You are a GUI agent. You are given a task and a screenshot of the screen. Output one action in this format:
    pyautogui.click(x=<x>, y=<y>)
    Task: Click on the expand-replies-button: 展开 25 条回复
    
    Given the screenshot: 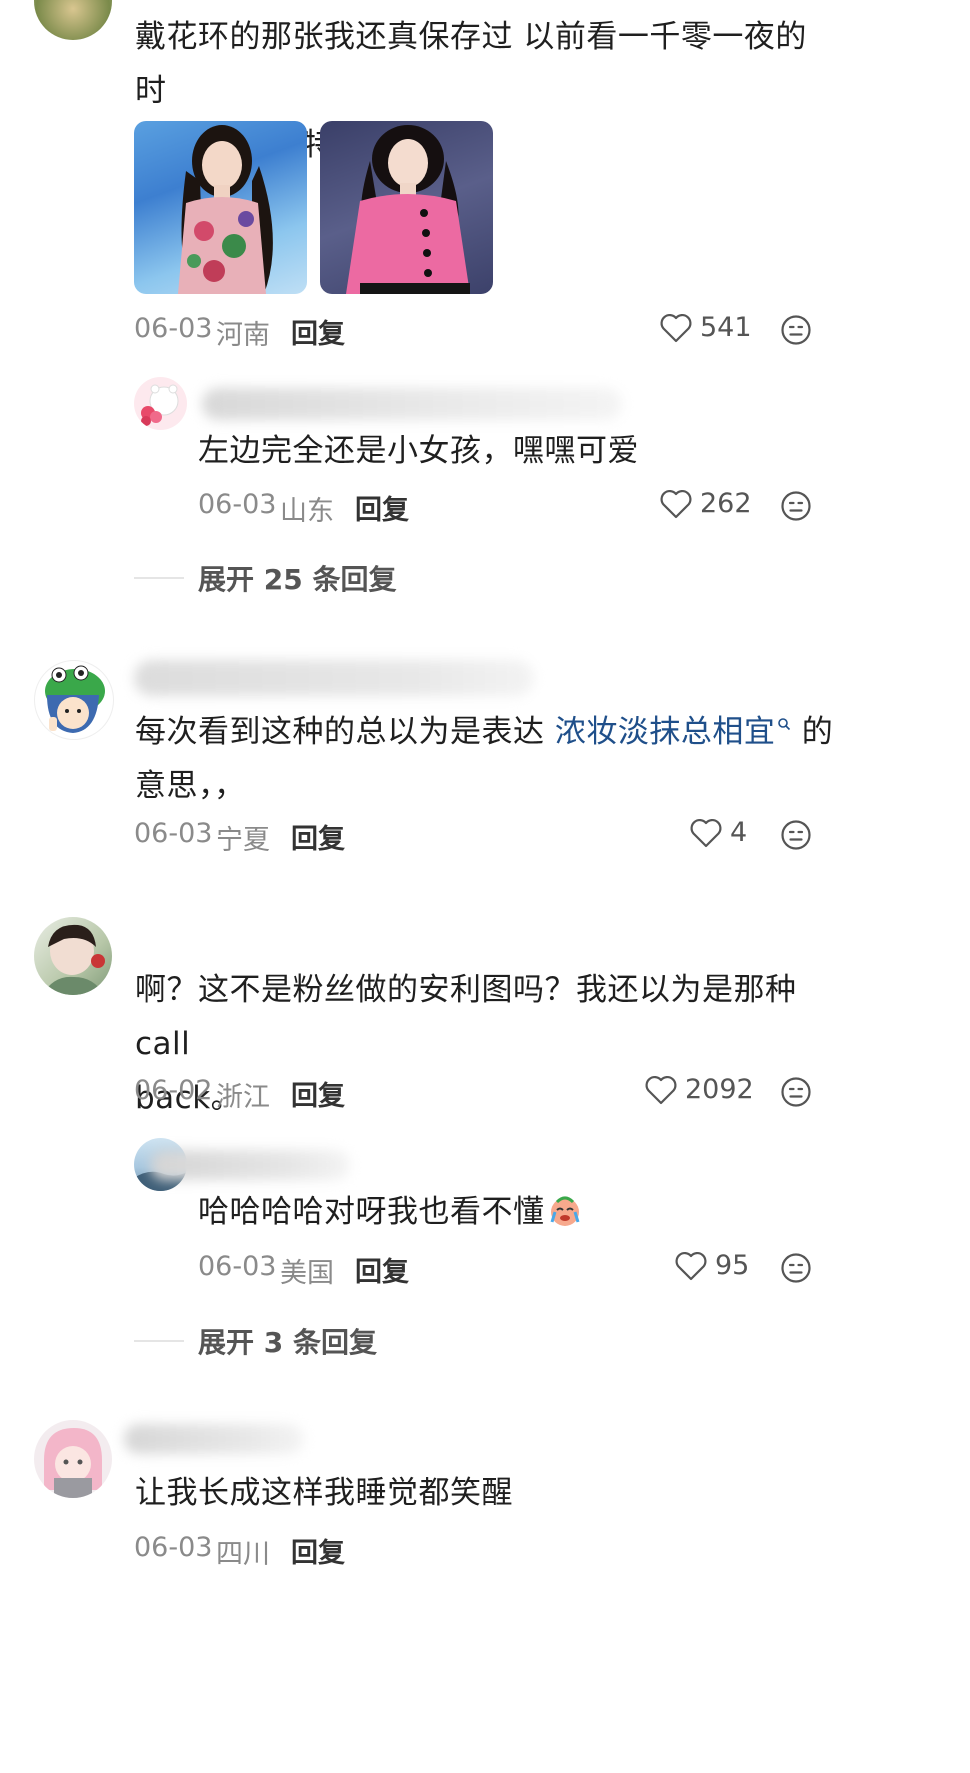 What is the action you would take?
    pyautogui.click(x=265, y=578)
    